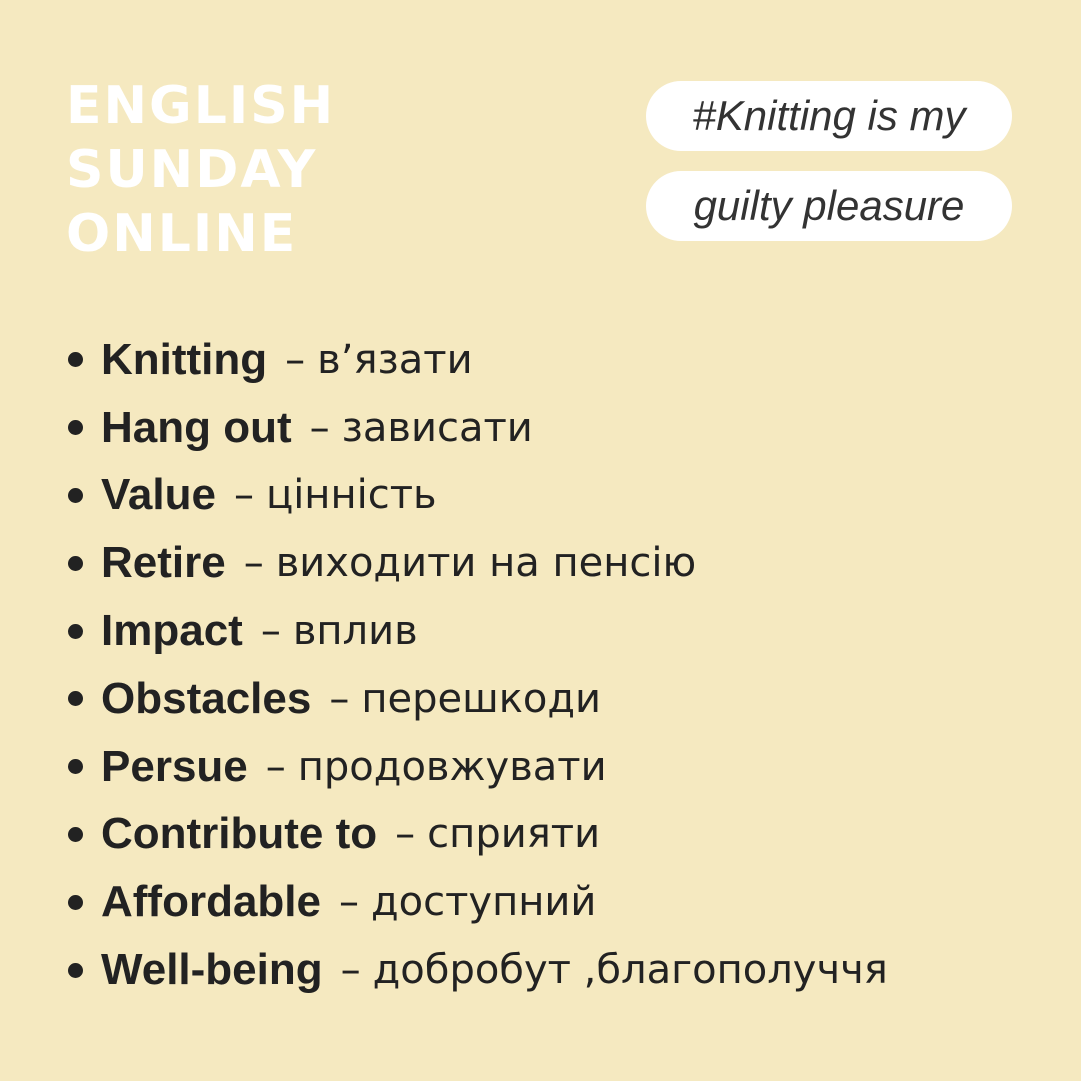  What do you see at coordinates (172, 631) in the screenshot?
I see `vocab-term: Impact` at bounding box center [172, 631].